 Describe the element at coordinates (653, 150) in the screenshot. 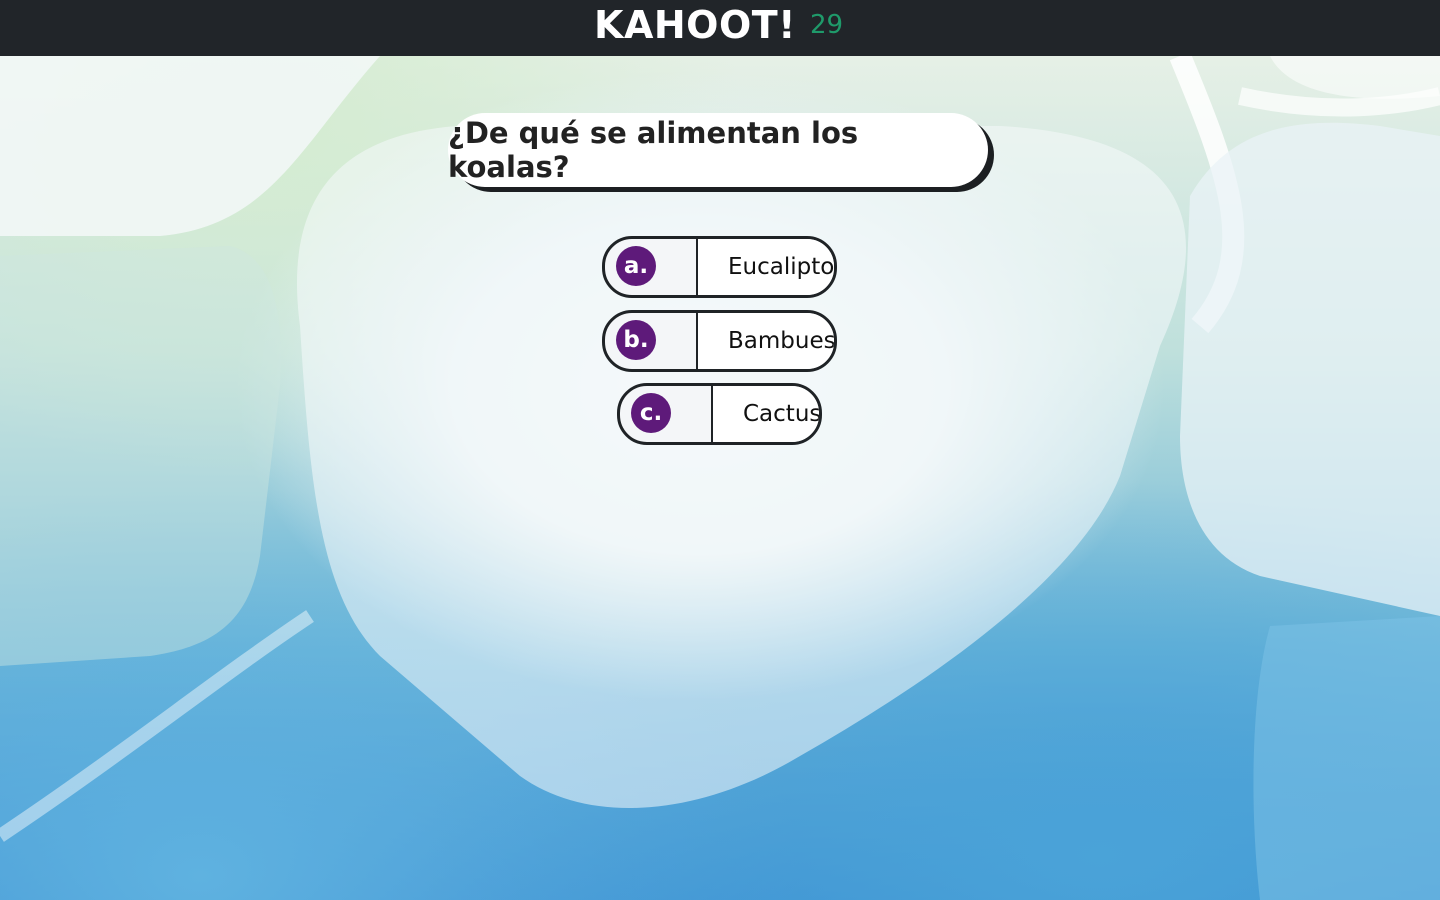

I see `question-text: ¿De qué se alimentan los koalas?` at that location.